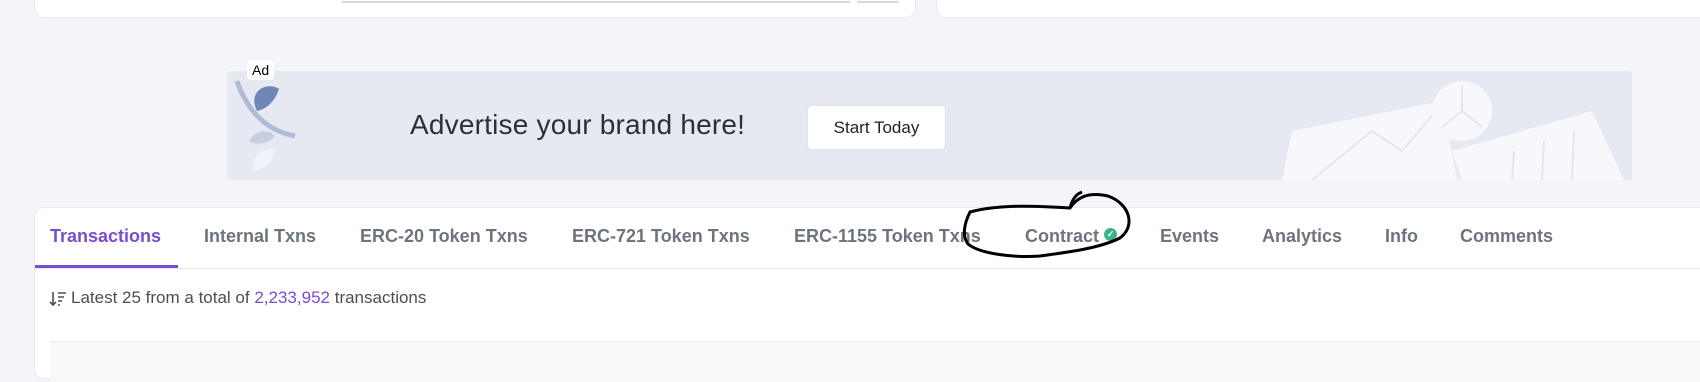 Image resolution: width=1700 pixels, height=382 pixels. I want to click on tab-erc20-token-txns: ERC-20 Token Txns, so click(444, 236).